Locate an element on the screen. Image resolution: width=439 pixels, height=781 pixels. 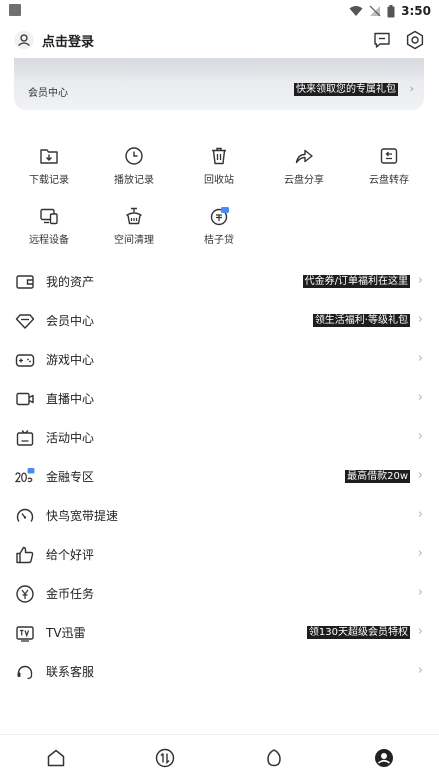
grid-item-label: 云盘分享 is located at coordinates (304, 180).